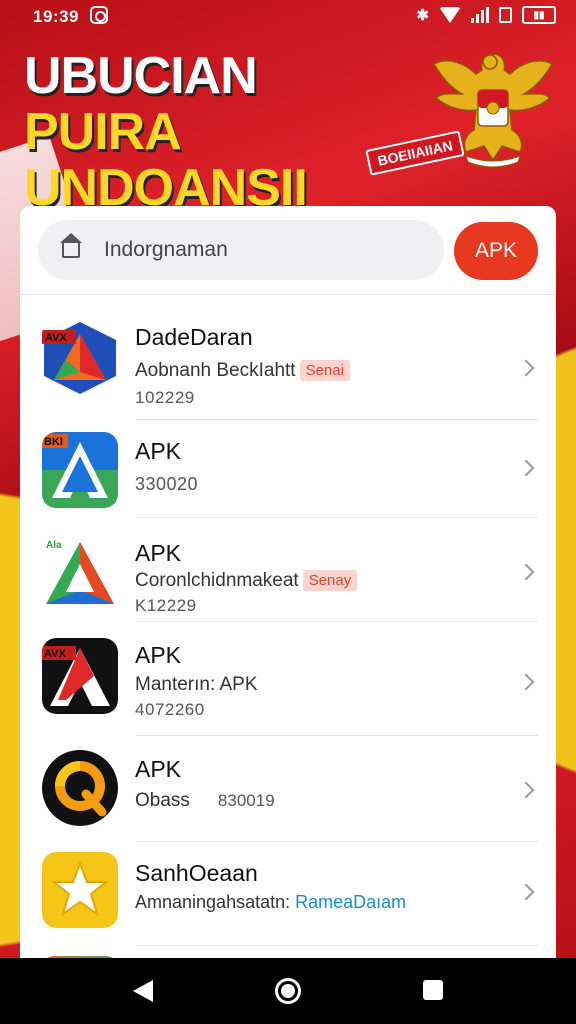 The image size is (576, 1024). Describe the element at coordinates (288, 679) in the screenshot. I see `list-item: AVX APK Manterın: APK 4072260` at that location.